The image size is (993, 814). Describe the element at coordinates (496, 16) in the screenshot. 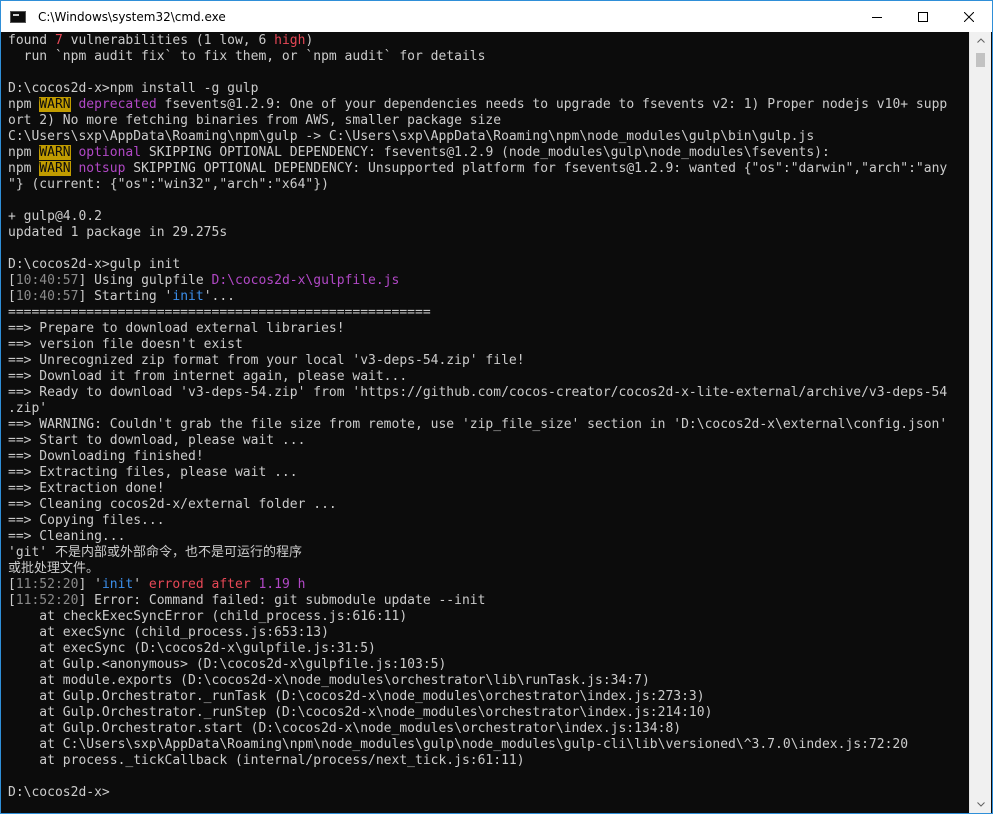

I see `title-bar: C:\Windows\system32\cmd.exe` at that location.